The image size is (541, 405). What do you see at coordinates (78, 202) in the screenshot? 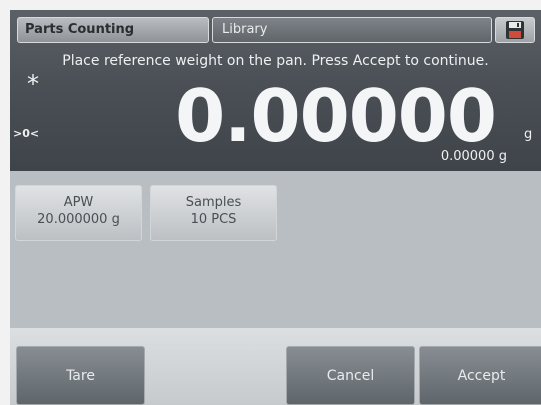
I see `apw-label: APW` at bounding box center [78, 202].